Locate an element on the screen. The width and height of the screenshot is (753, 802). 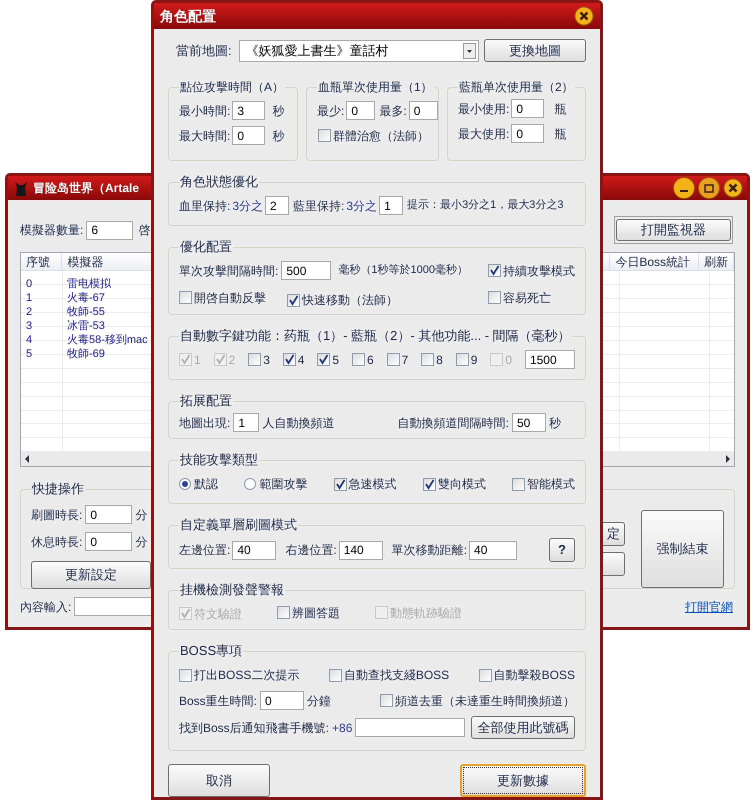
change-map-button: 更換地圖 is located at coordinates (535, 50).